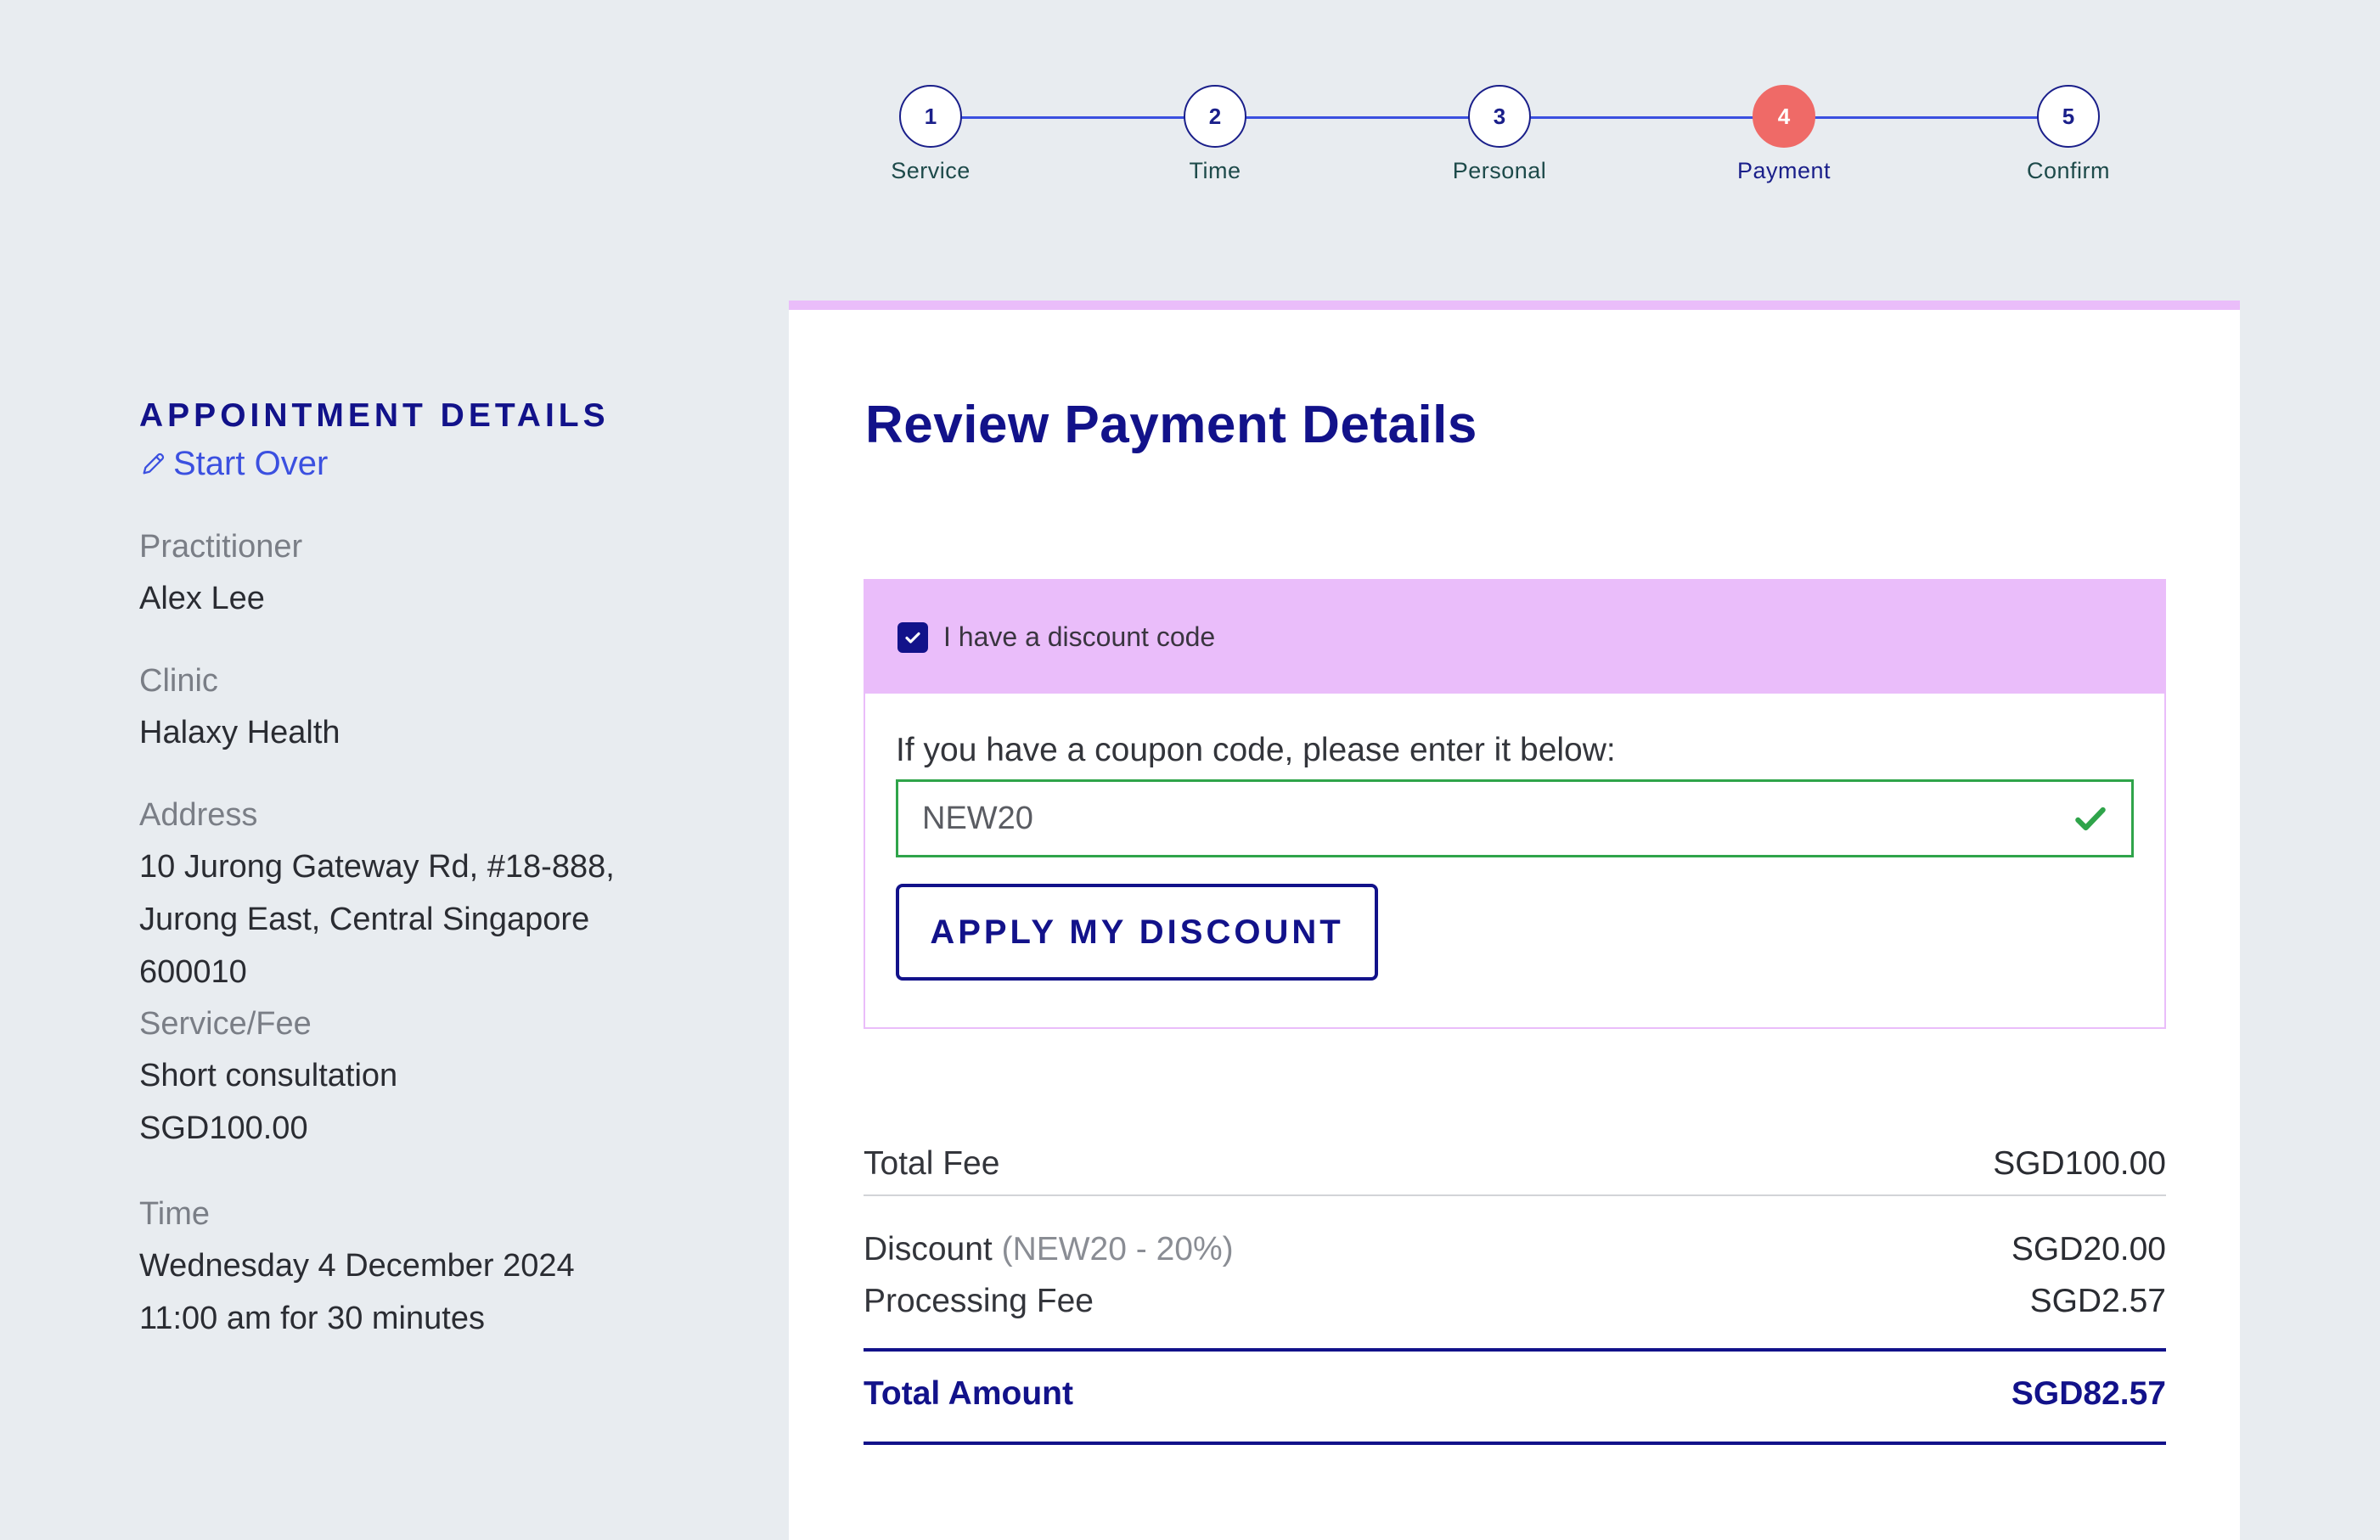 The height and width of the screenshot is (1540, 2380). I want to click on coupon-code-input, so click(1514, 818).